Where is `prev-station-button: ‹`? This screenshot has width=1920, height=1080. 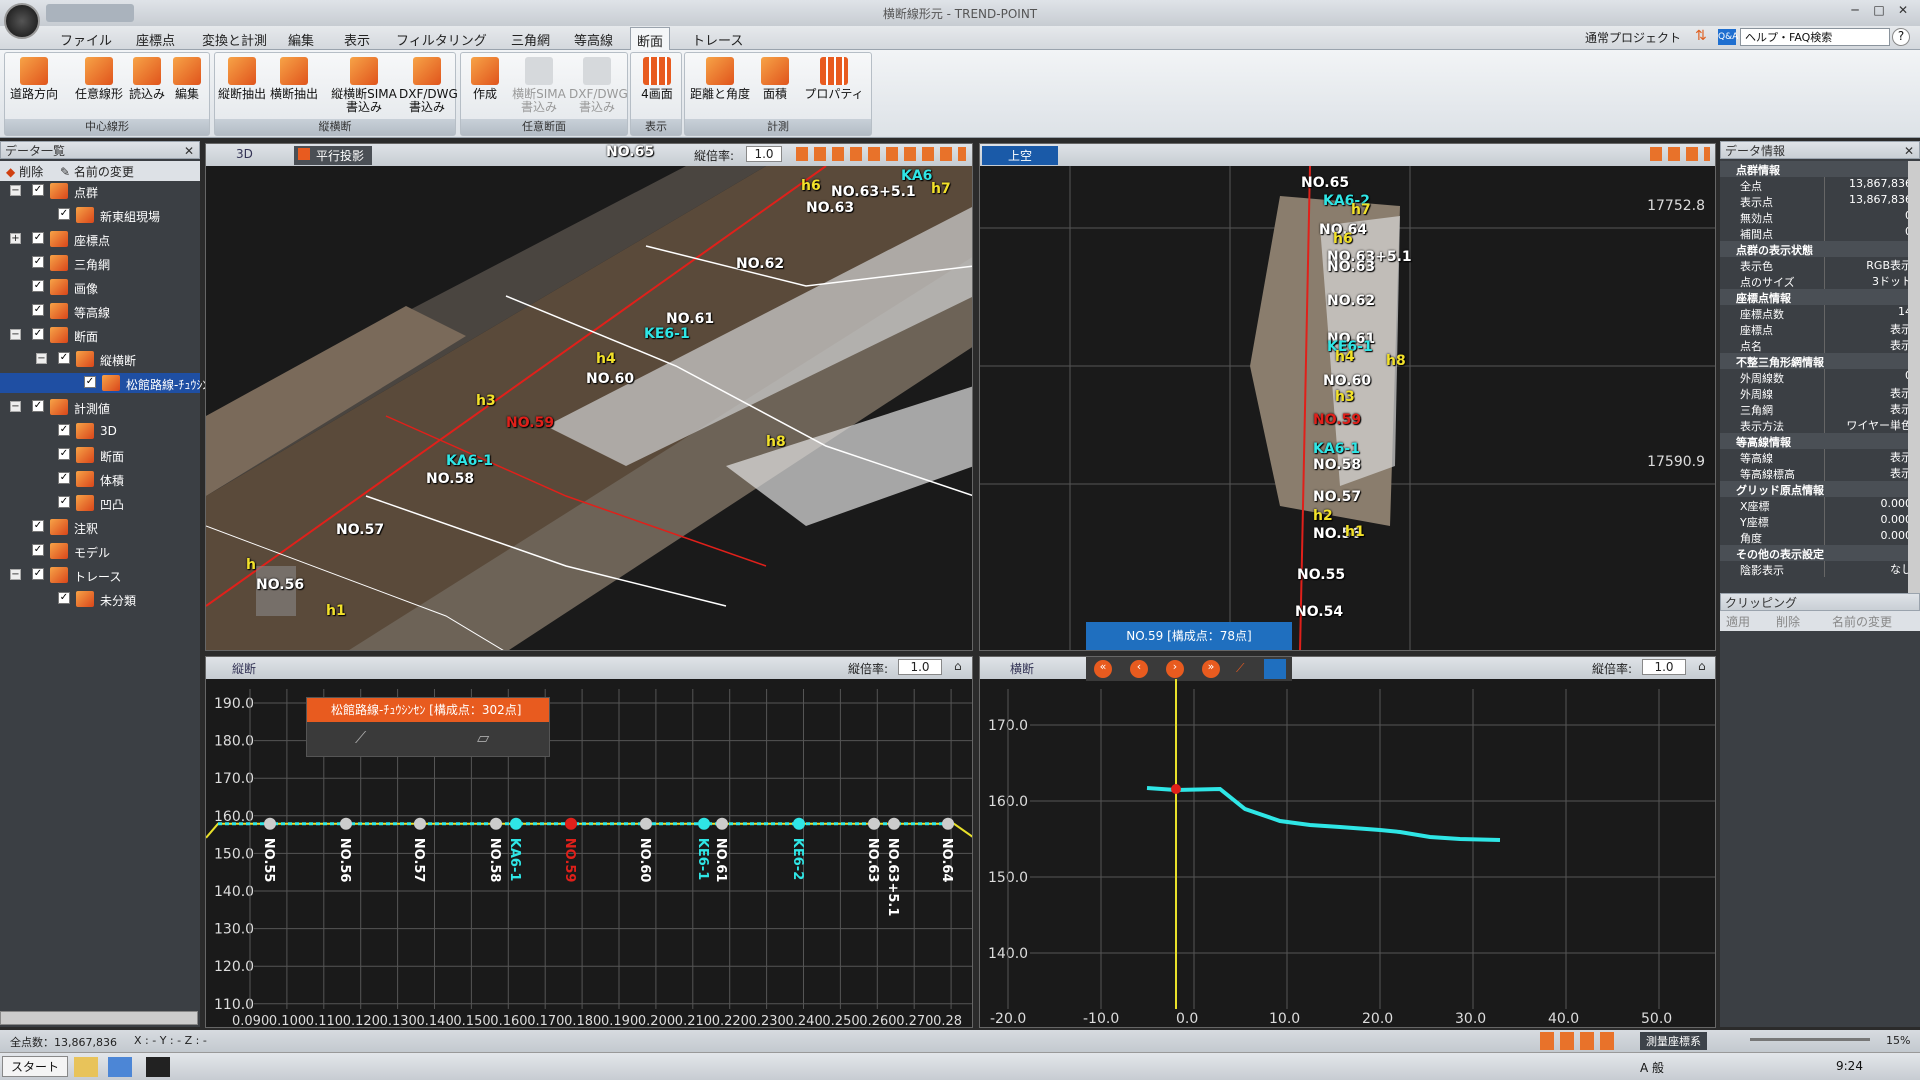
prev-station-button: ‹ is located at coordinates (1139, 669).